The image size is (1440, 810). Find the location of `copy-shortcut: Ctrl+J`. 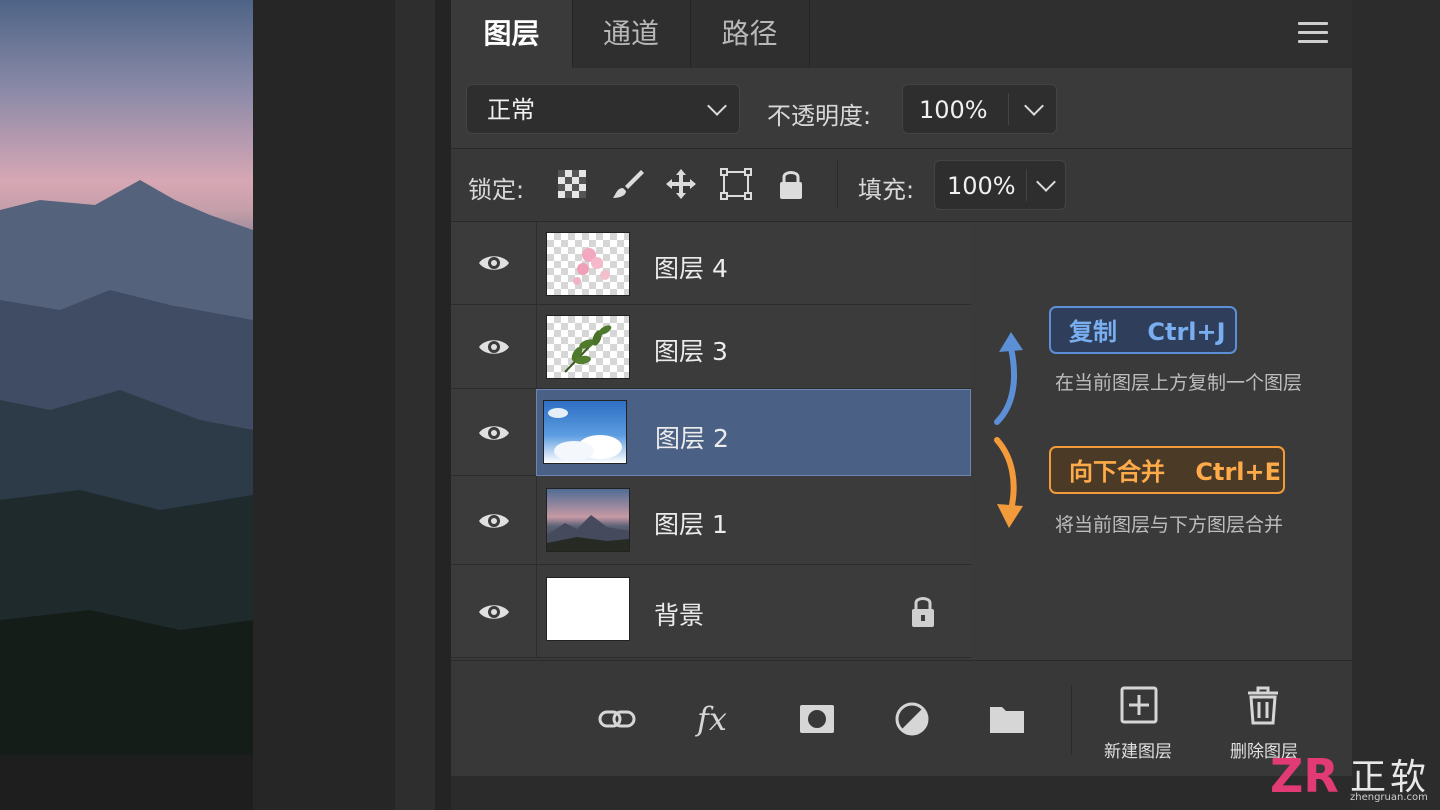

copy-shortcut: Ctrl+J is located at coordinates (1186, 332).